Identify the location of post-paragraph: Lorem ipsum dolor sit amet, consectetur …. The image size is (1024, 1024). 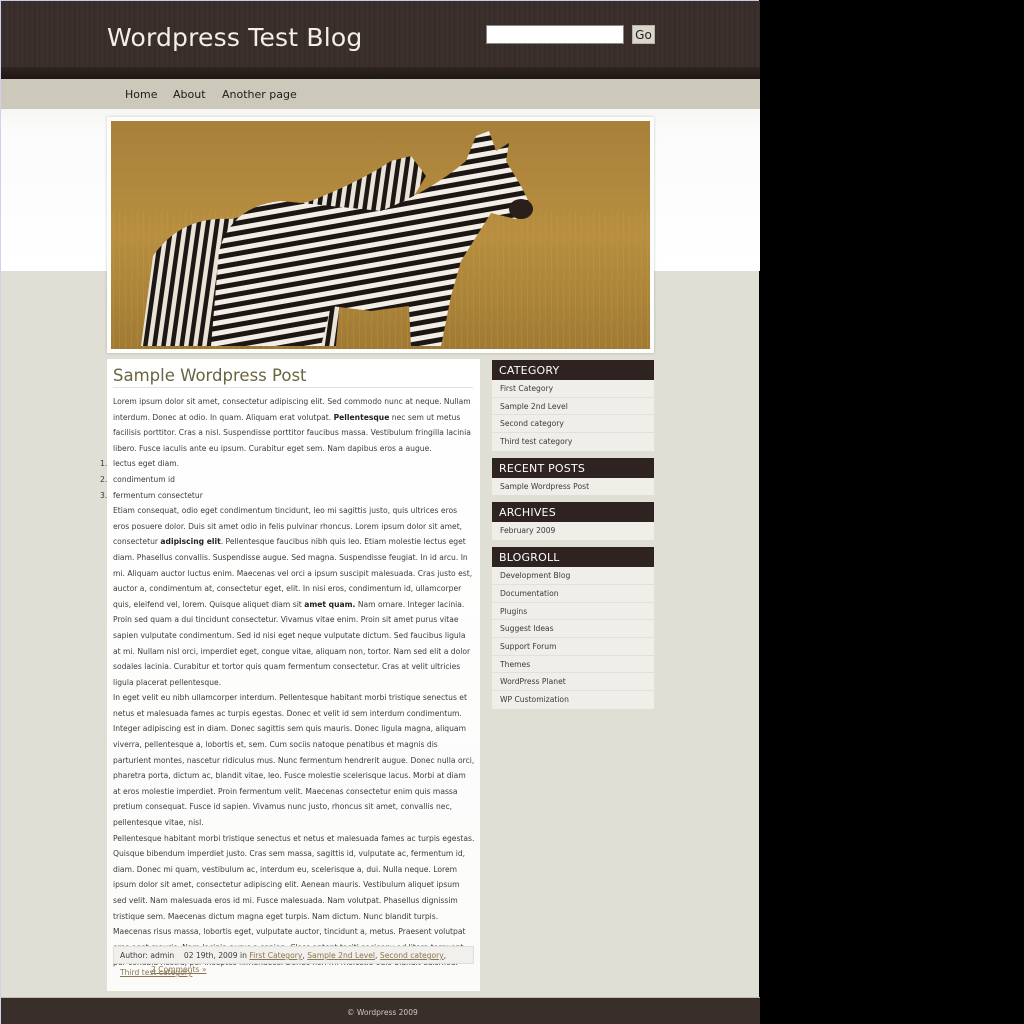
(292, 425).